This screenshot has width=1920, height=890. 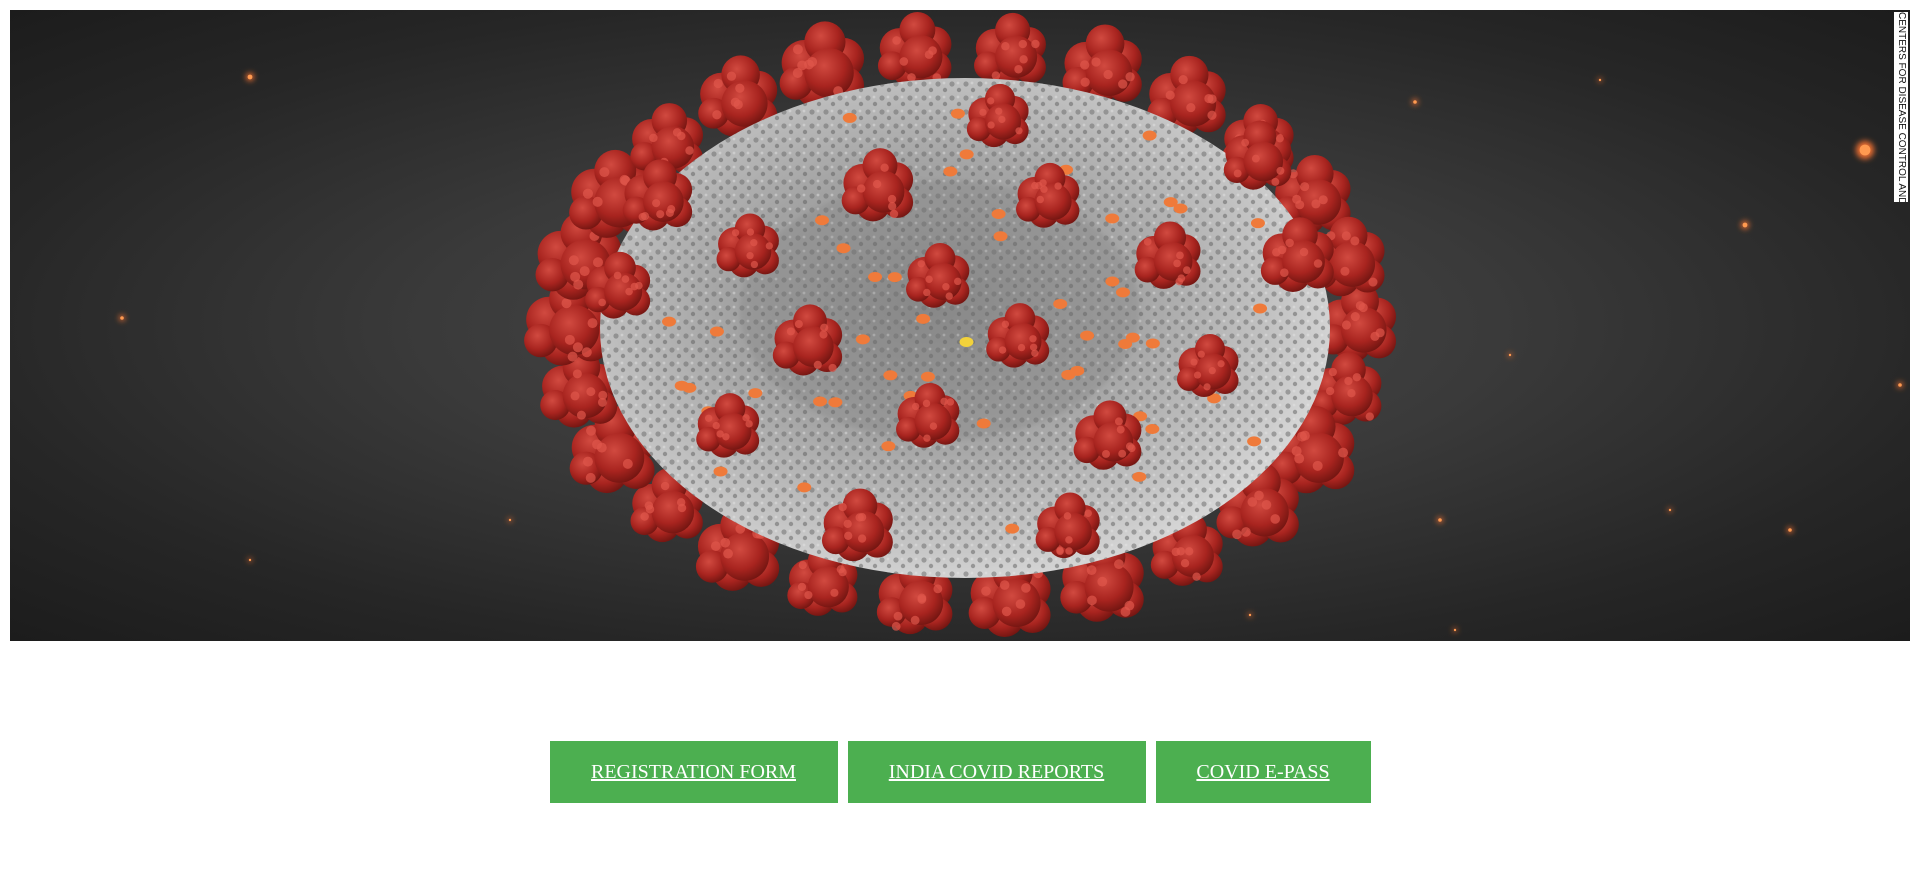 What do you see at coordinates (996, 772) in the screenshot?
I see `india-covid-reports-button: INDIA COVID REPORTS` at bounding box center [996, 772].